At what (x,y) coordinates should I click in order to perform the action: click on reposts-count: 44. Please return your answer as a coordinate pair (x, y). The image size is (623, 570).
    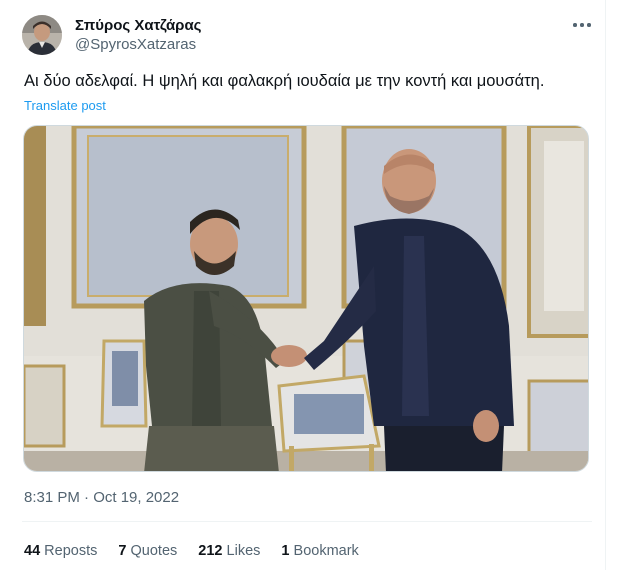
    Looking at the image, I should click on (32, 551).